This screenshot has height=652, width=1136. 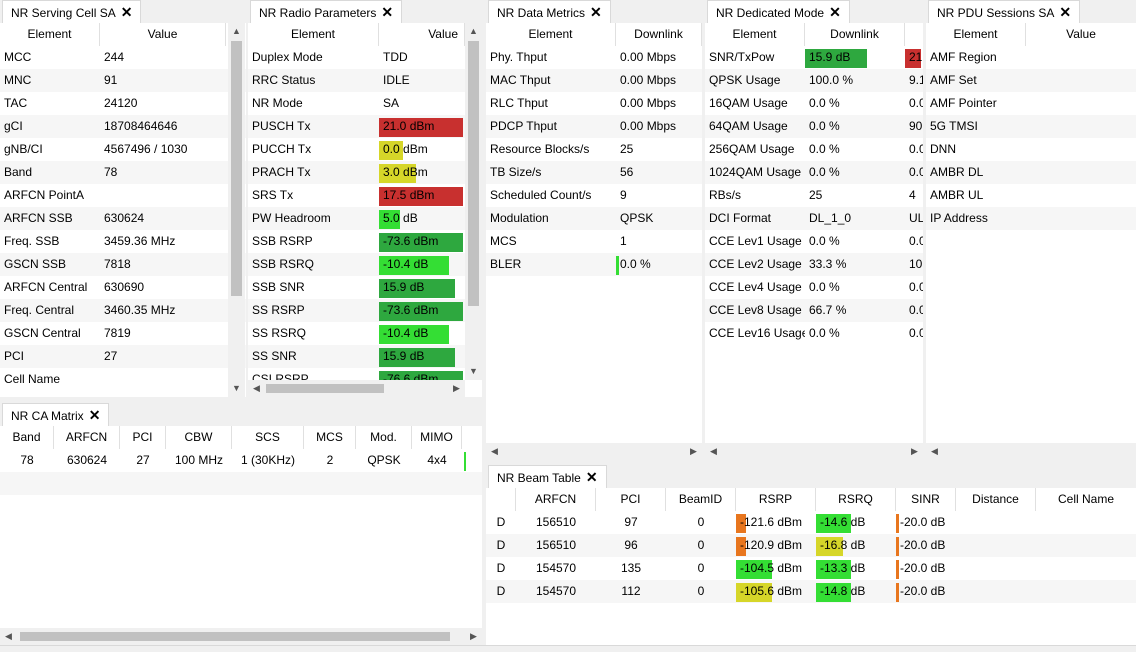 What do you see at coordinates (123, 287) in the screenshot?
I see `table-row: ARFCN Central 630690` at bounding box center [123, 287].